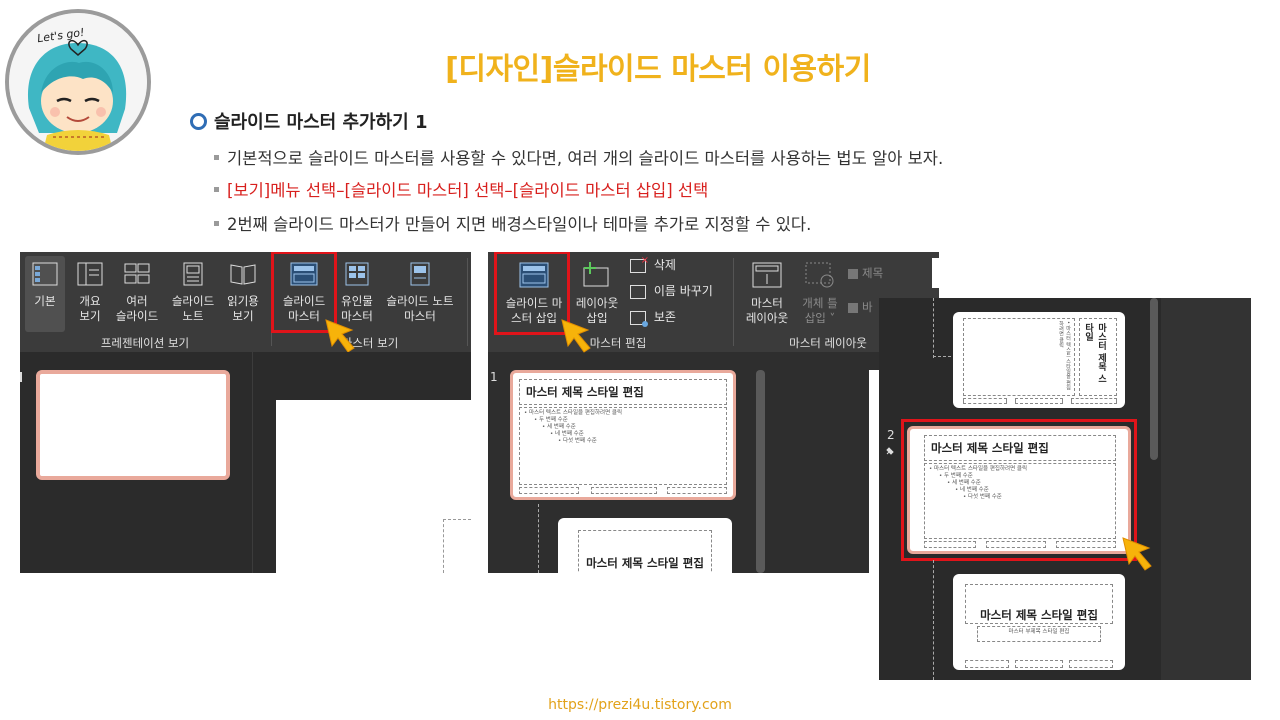 Image resolution: width=1280 pixels, height=720 pixels. Describe the element at coordinates (243, 301) in the screenshot. I see `button-label: 읽기용` at that location.